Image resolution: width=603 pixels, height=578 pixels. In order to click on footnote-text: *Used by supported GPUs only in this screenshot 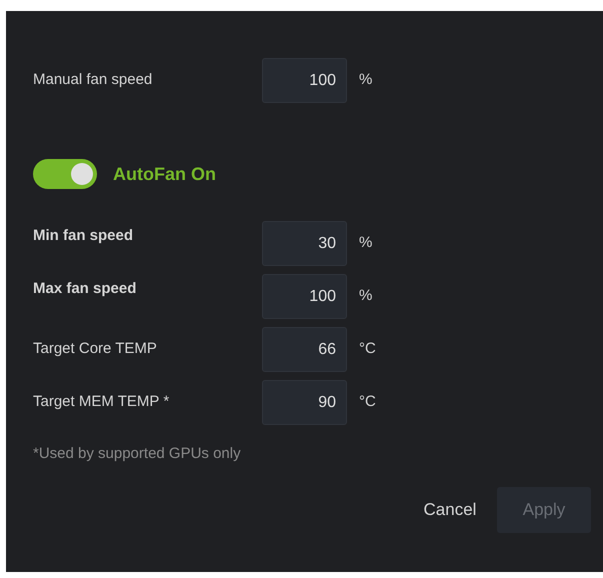, I will do `click(137, 454)`.